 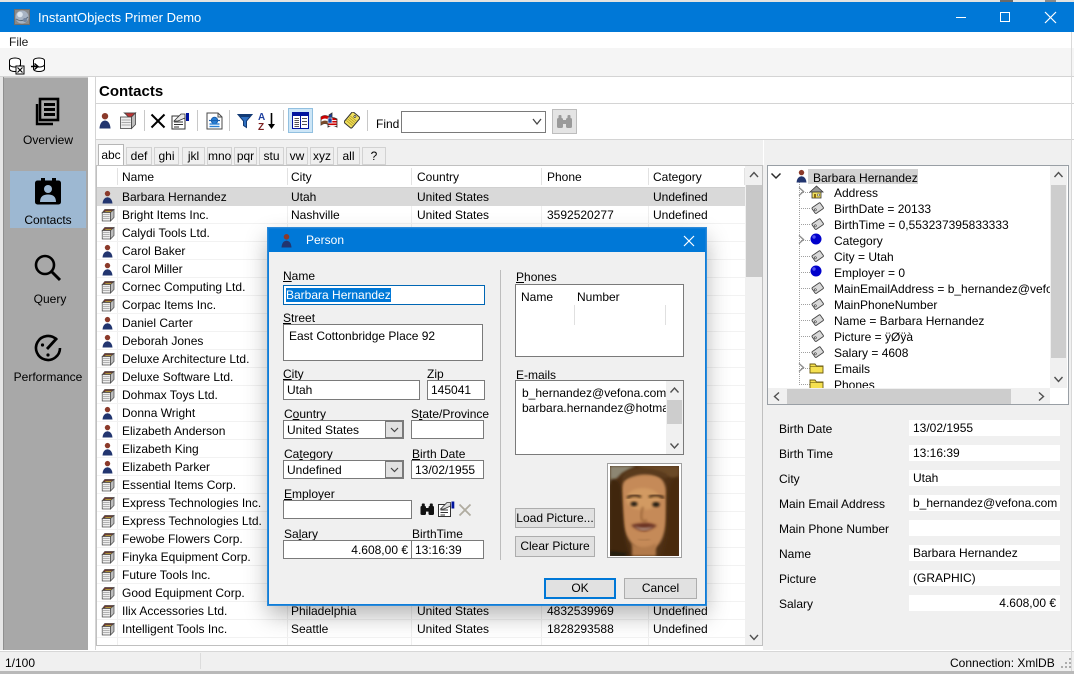 What do you see at coordinates (261, 126) in the screenshot?
I see `svg-text: Z` at bounding box center [261, 126].